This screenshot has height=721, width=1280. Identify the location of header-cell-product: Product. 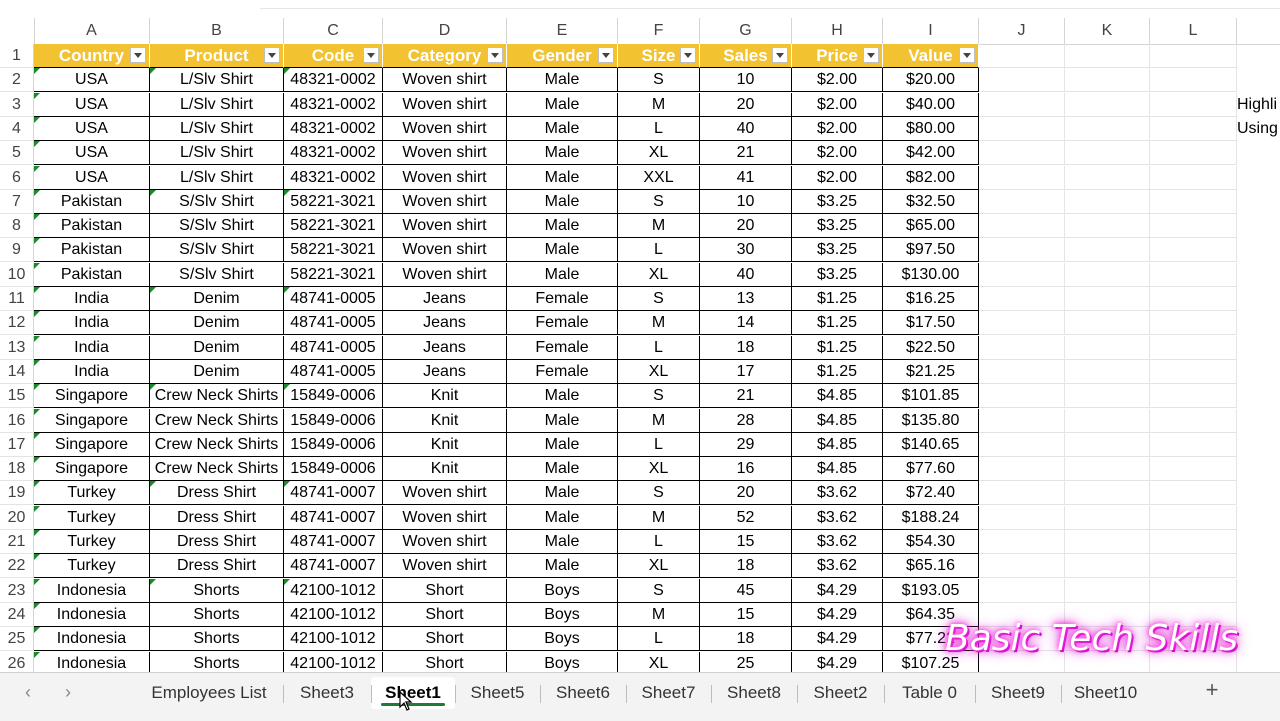
(217, 56).